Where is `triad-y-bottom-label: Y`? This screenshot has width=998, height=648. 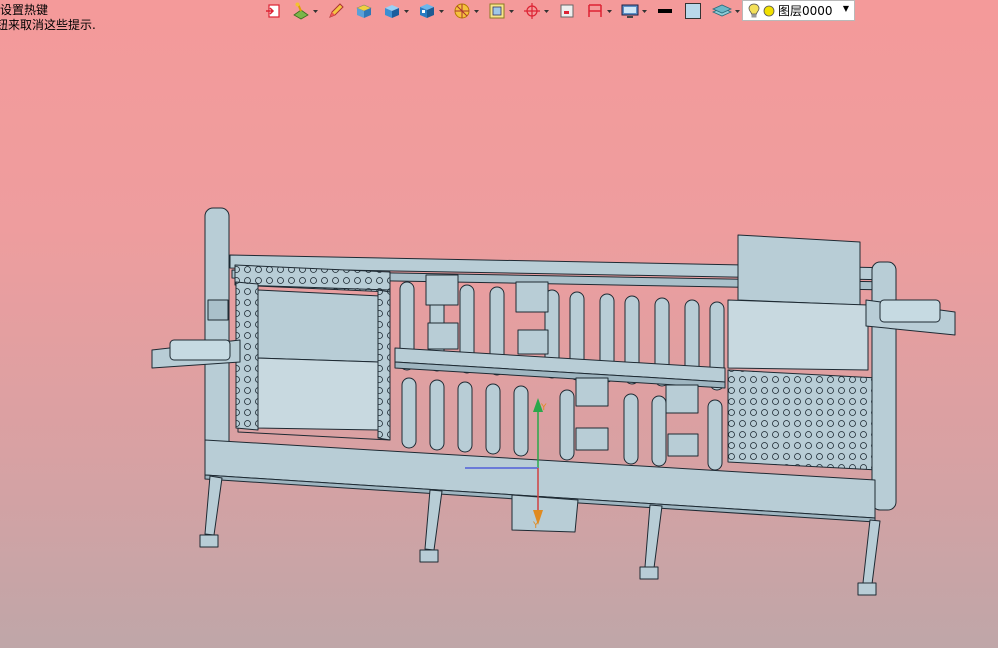 triad-y-bottom-label: Y is located at coordinates (535, 526).